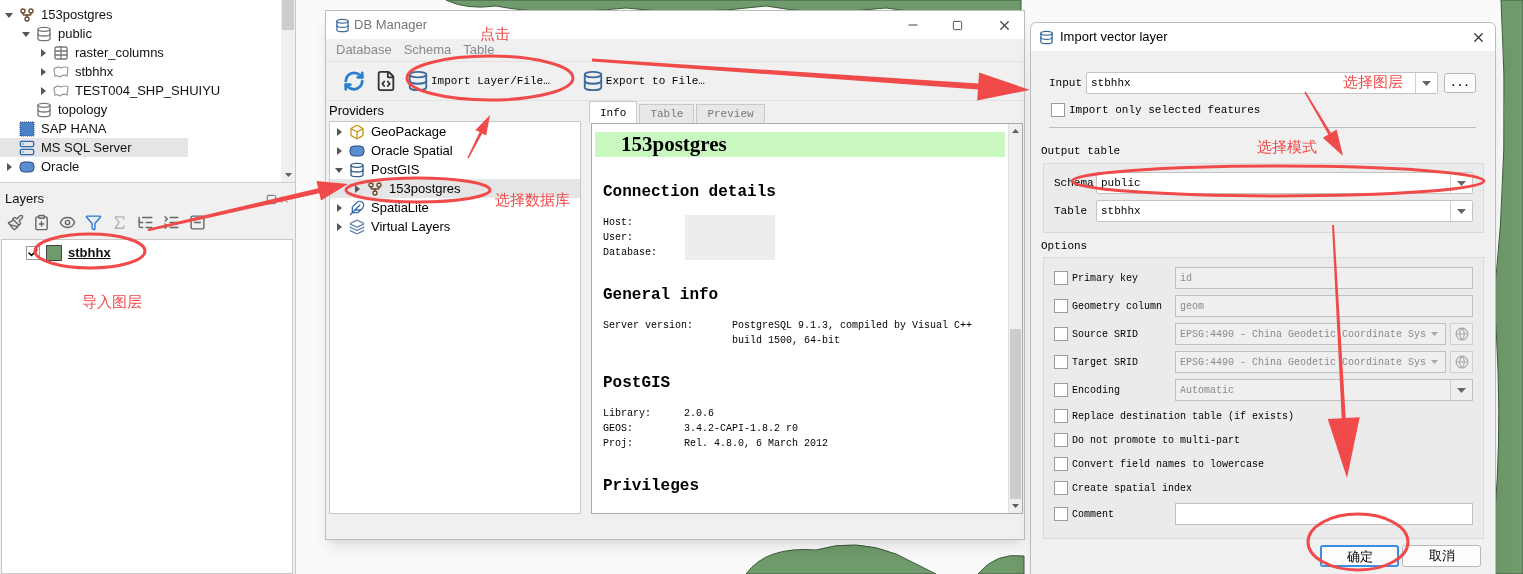 The image size is (1523, 574). What do you see at coordinates (1105, 334) in the screenshot?
I see `option-label: Source SRID` at bounding box center [1105, 334].